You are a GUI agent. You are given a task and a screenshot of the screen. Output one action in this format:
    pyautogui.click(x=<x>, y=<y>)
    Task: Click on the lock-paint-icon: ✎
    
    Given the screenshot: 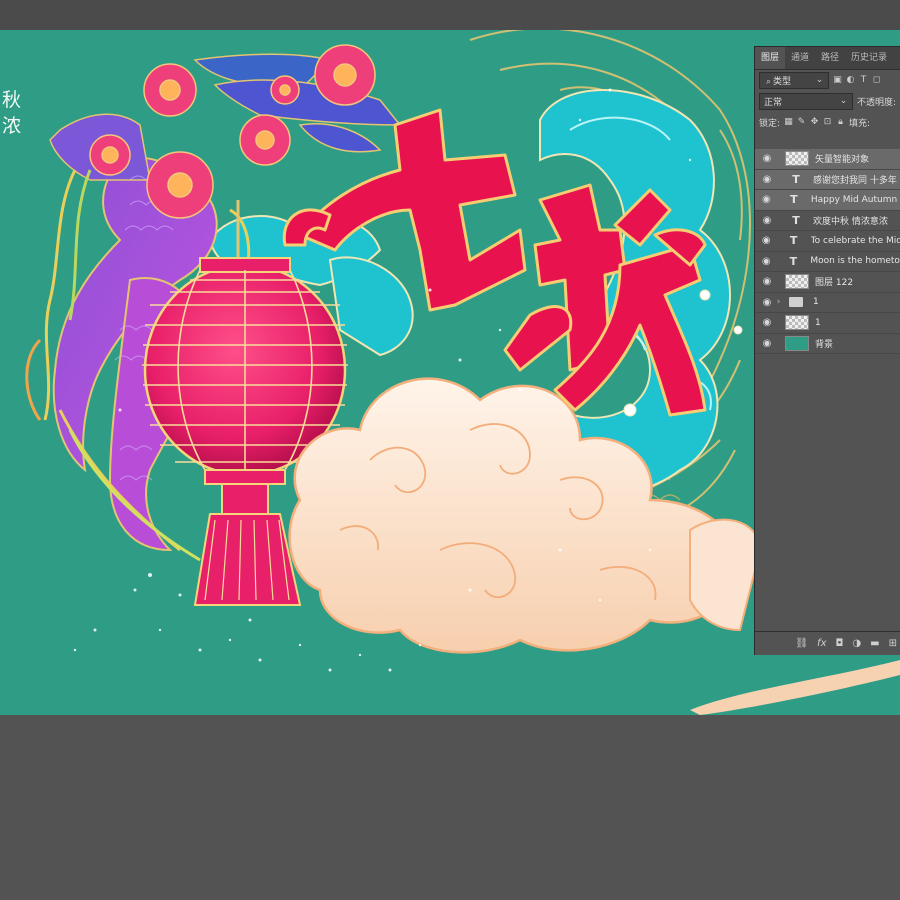 What is the action you would take?
    pyautogui.click(x=801, y=122)
    